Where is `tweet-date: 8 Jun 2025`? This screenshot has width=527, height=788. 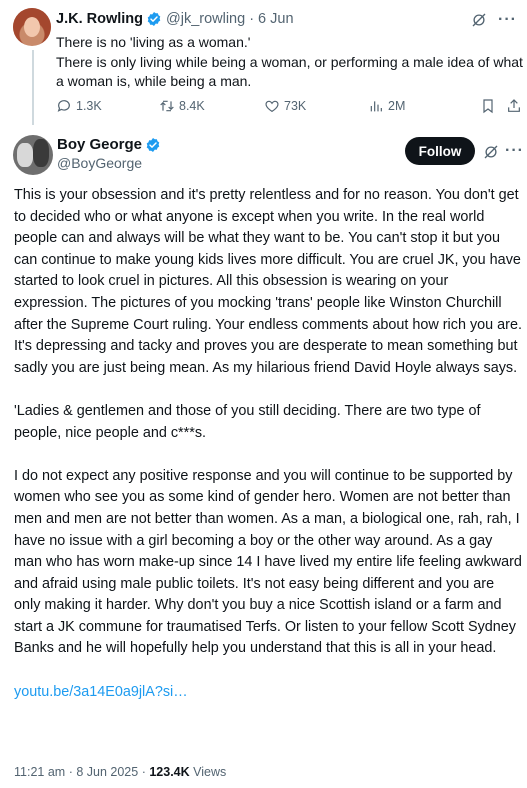
tweet-date: 8 Jun 2025 is located at coordinates (107, 772).